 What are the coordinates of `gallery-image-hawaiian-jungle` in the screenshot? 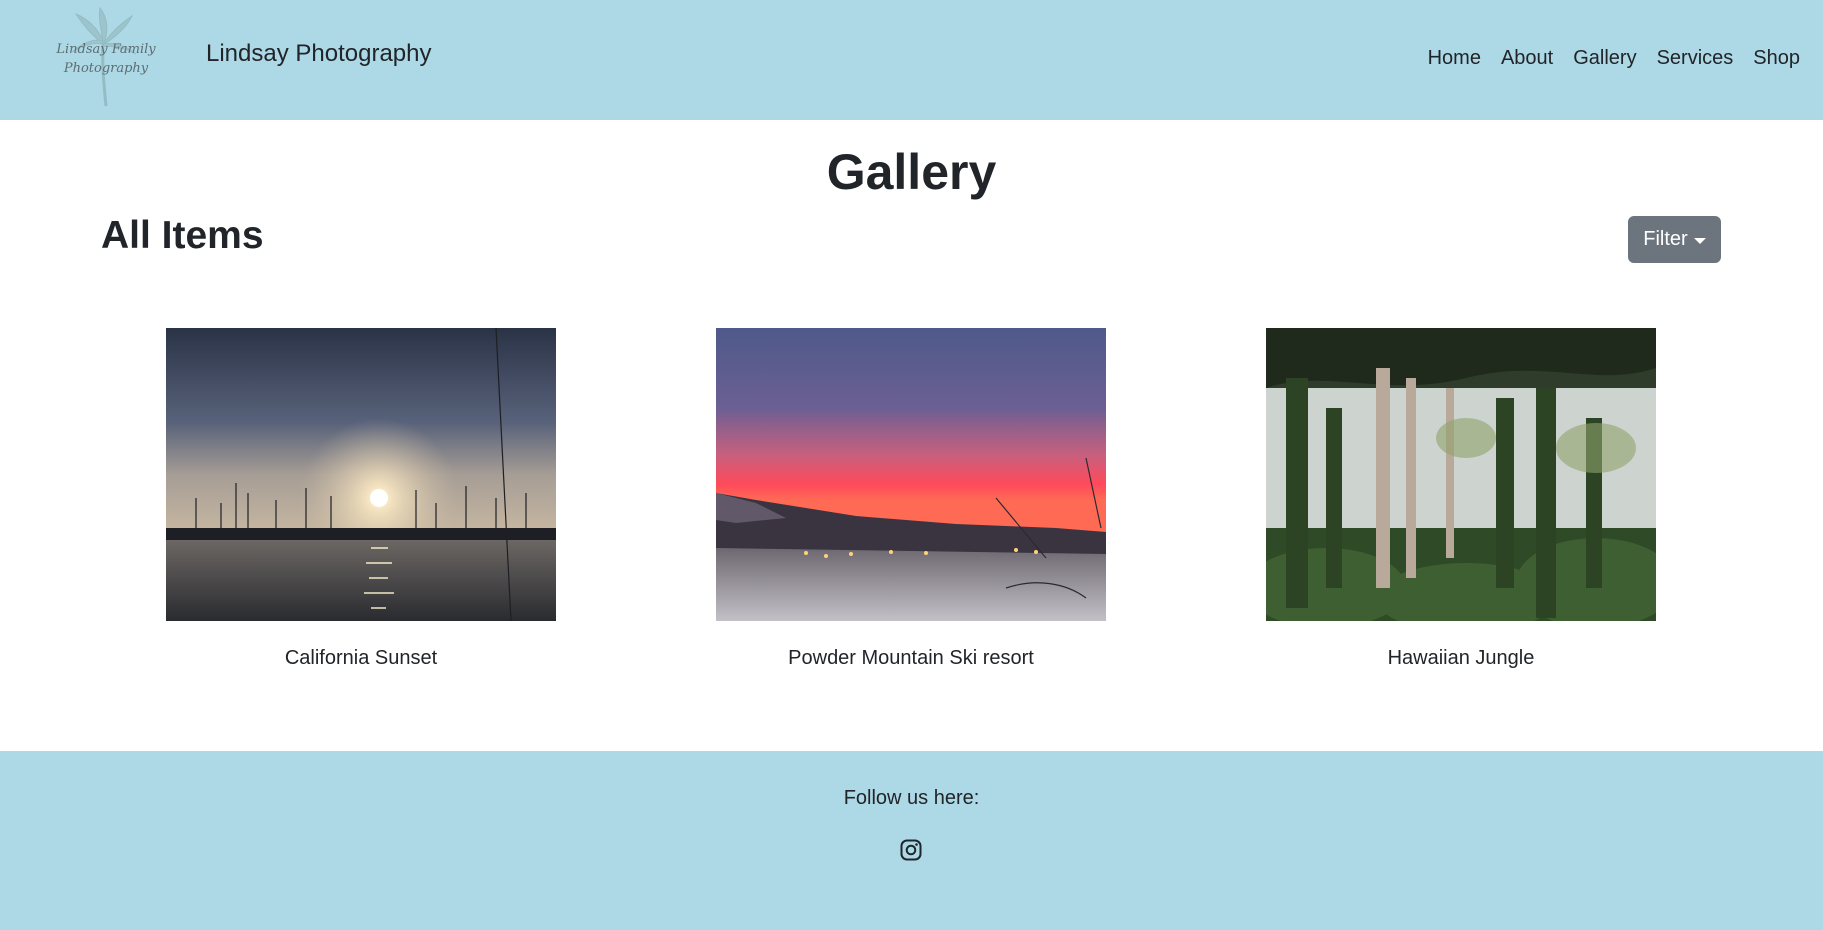 It's located at (1461, 474).